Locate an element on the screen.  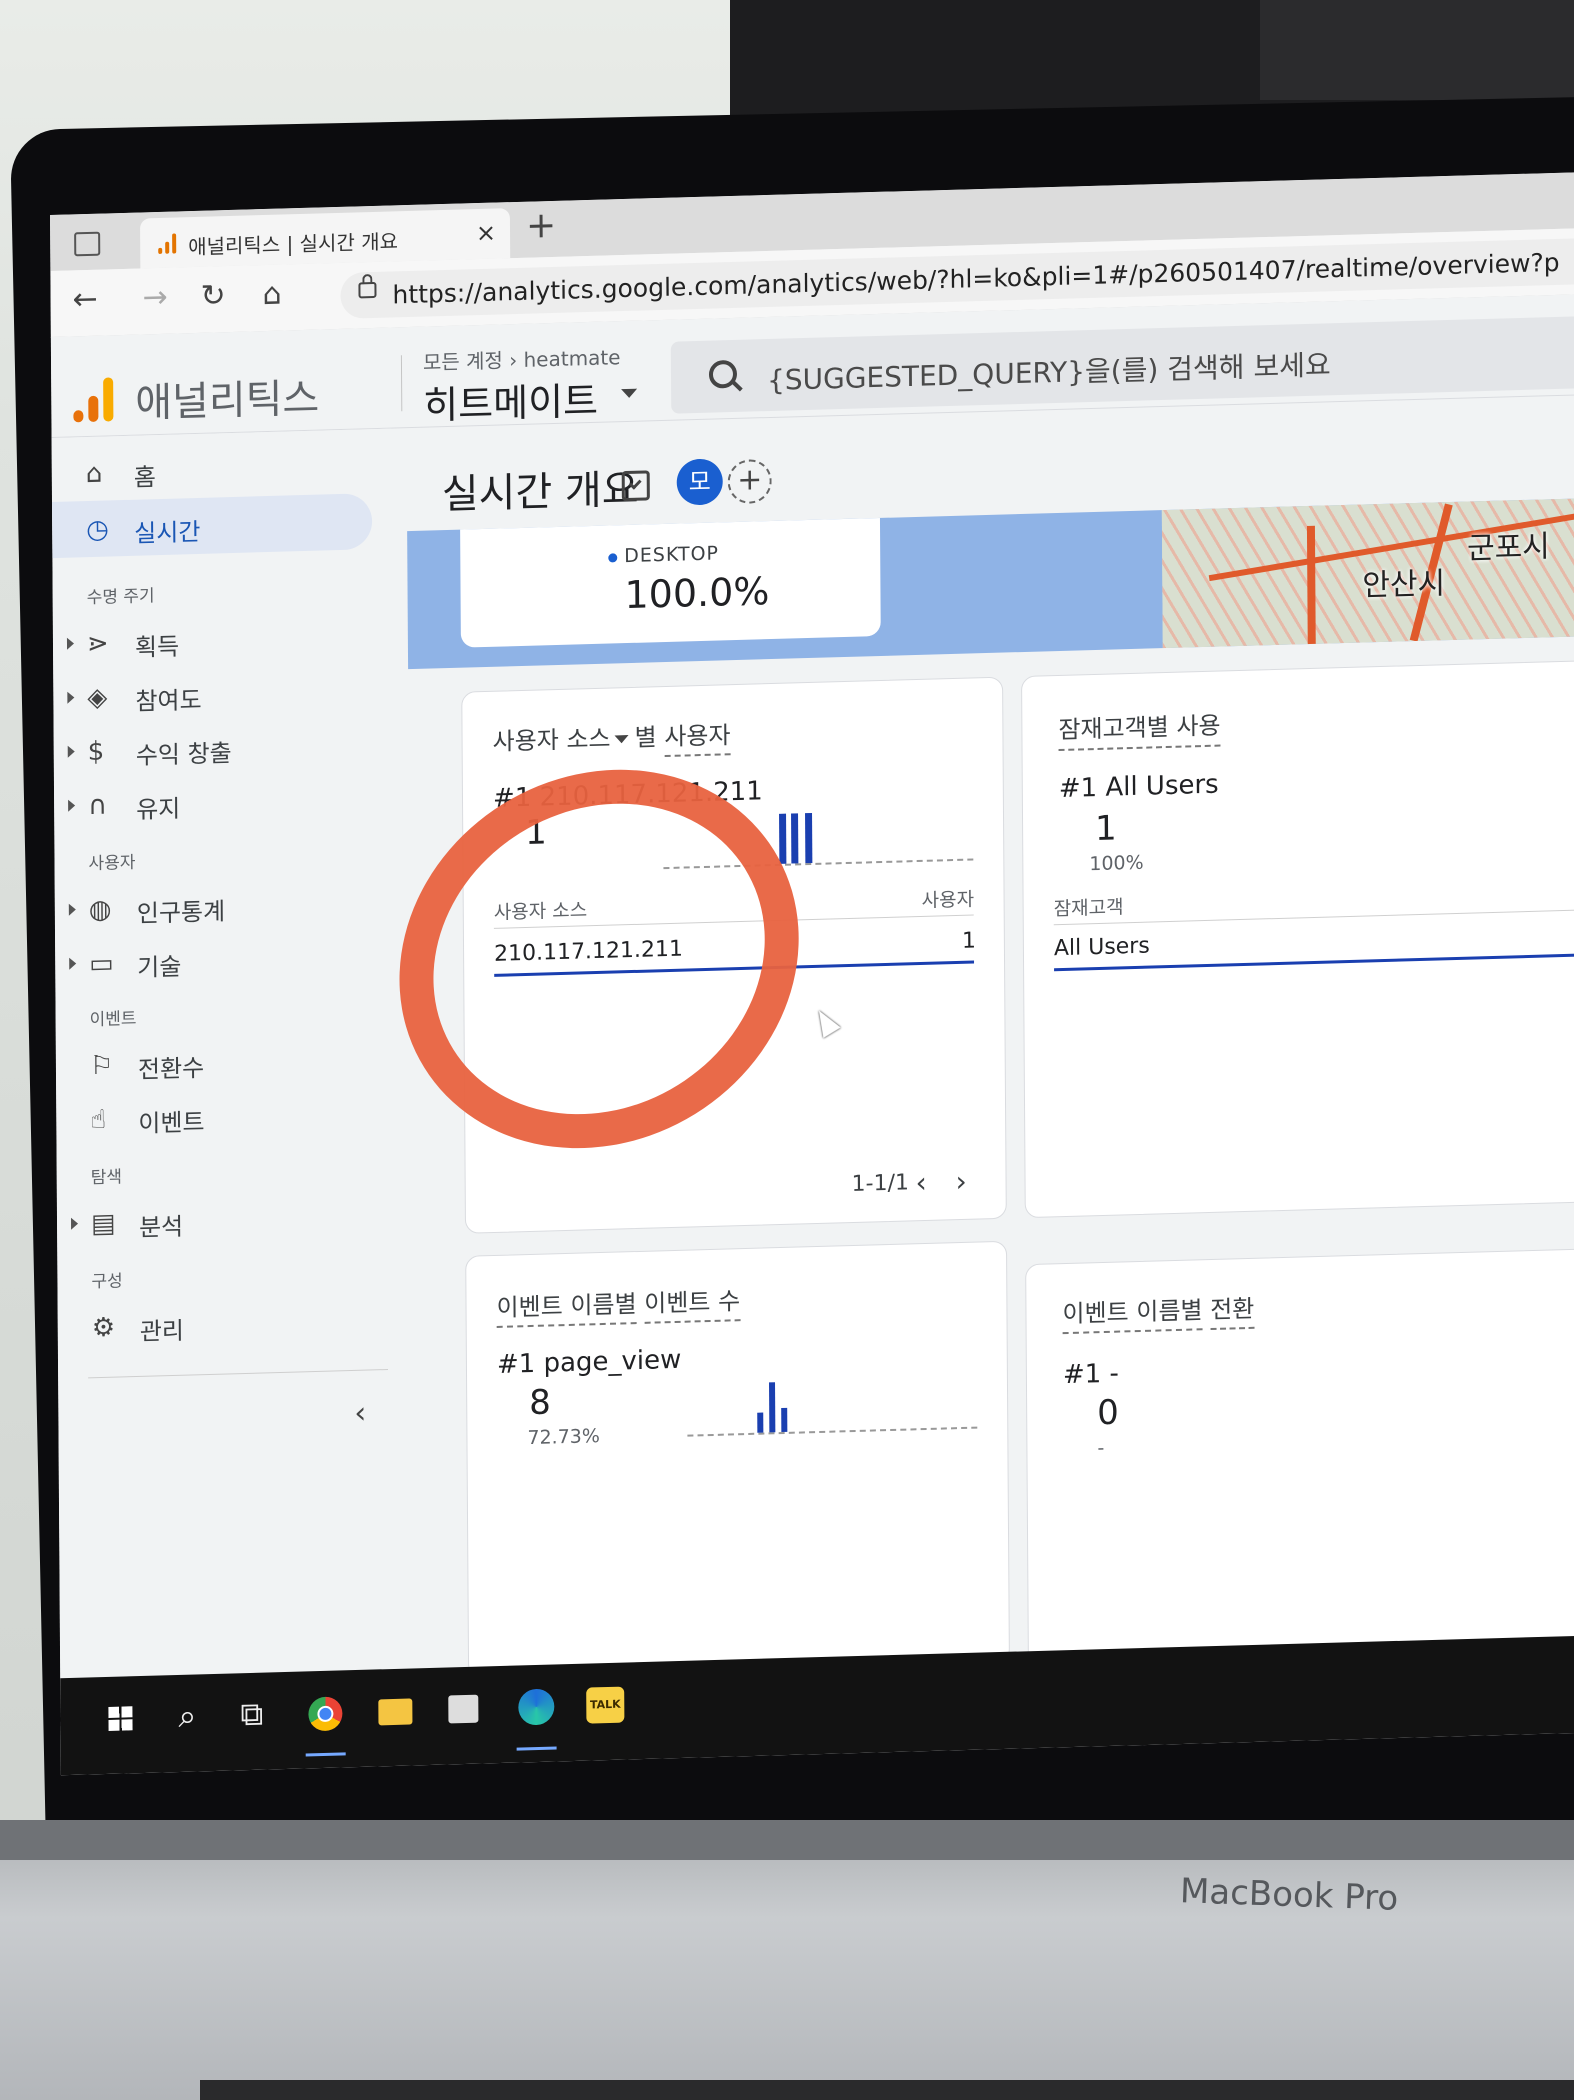
top-rank: #1 - is located at coordinates (1090, 1374).